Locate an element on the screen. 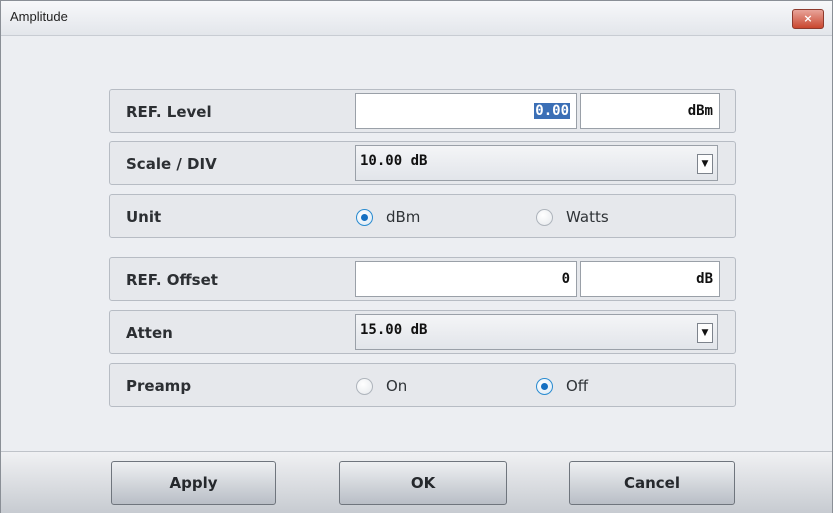 The height and width of the screenshot is (513, 833). scale-div-select: 10.00 dB ▼ is located at coordinates (536, 163).